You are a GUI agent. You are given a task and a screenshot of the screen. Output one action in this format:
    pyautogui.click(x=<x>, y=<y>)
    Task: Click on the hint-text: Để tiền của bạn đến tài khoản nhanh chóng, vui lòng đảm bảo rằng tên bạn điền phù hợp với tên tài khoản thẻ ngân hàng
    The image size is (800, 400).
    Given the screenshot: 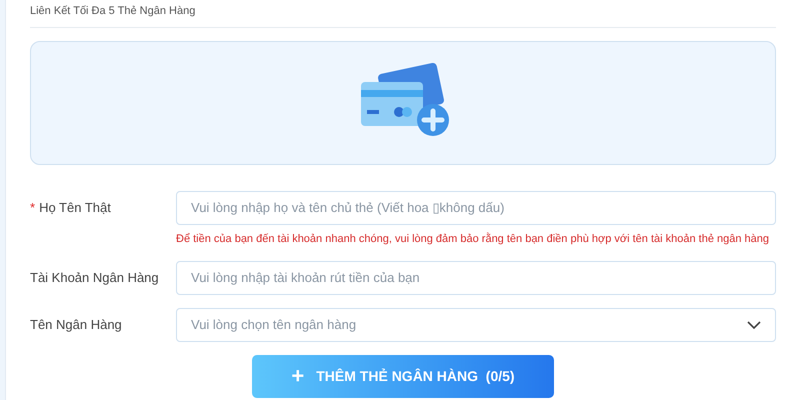 What is the action you would take?
    pyautogui.click(x=472, y=239)
    